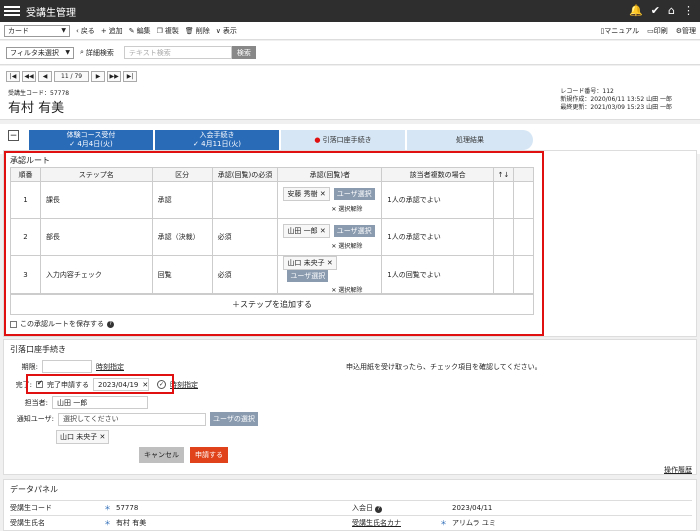  Describe the element at coordinates (619, 31) in the screenshot. I see `manual-link: ▯マニュアル` at that location.